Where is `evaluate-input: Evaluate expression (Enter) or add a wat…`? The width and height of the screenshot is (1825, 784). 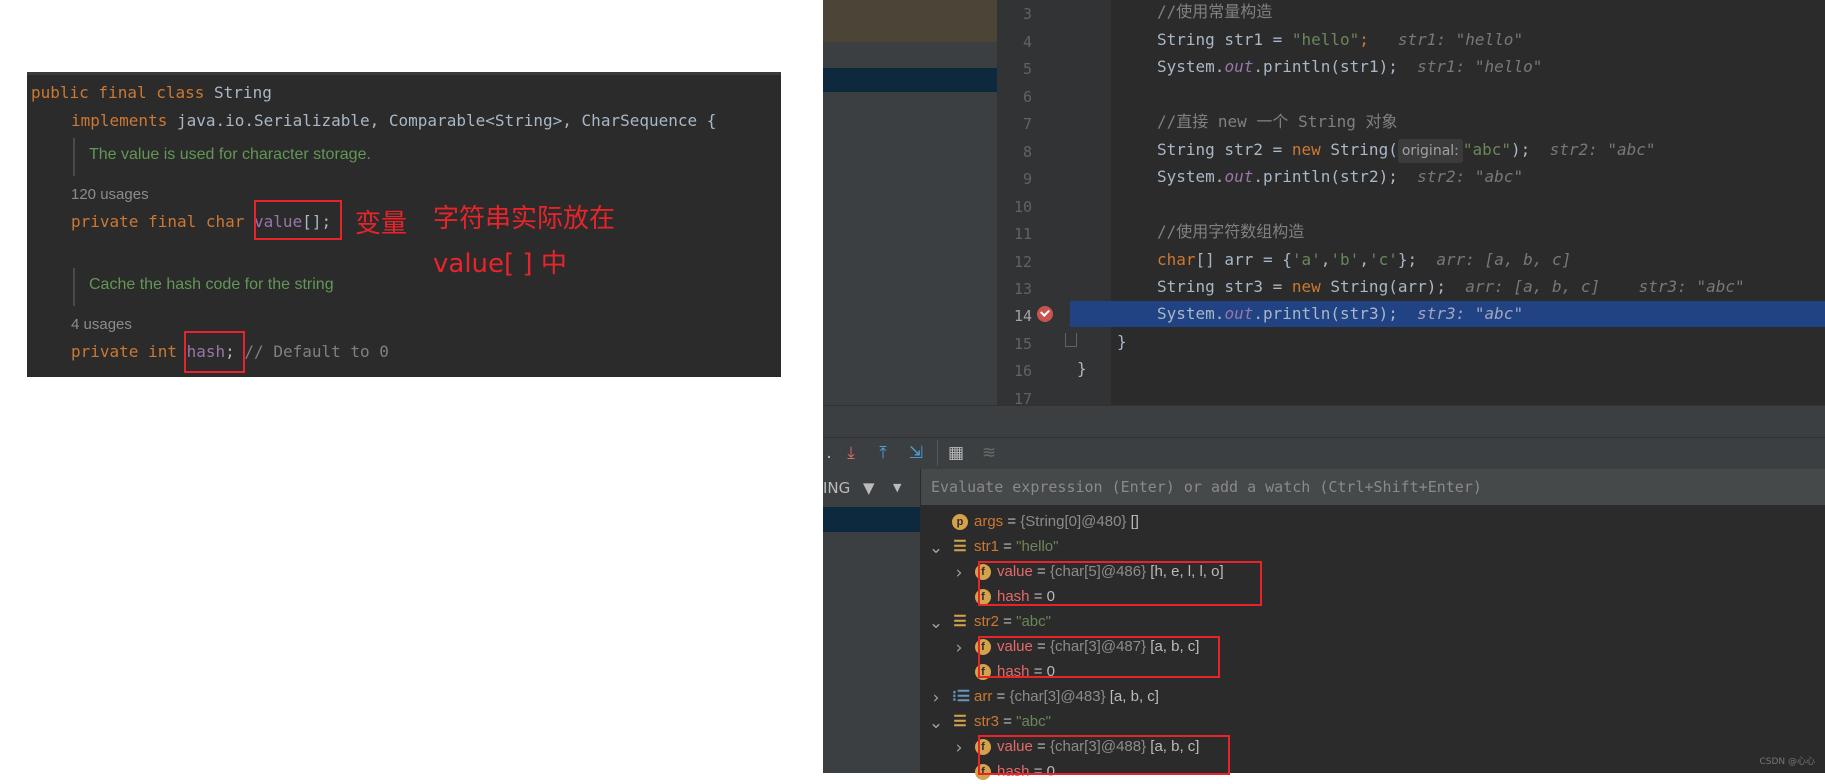 evaluate-input: Evaluate expression (Enter) or add a wat… is located at coordinates (1206, 487).